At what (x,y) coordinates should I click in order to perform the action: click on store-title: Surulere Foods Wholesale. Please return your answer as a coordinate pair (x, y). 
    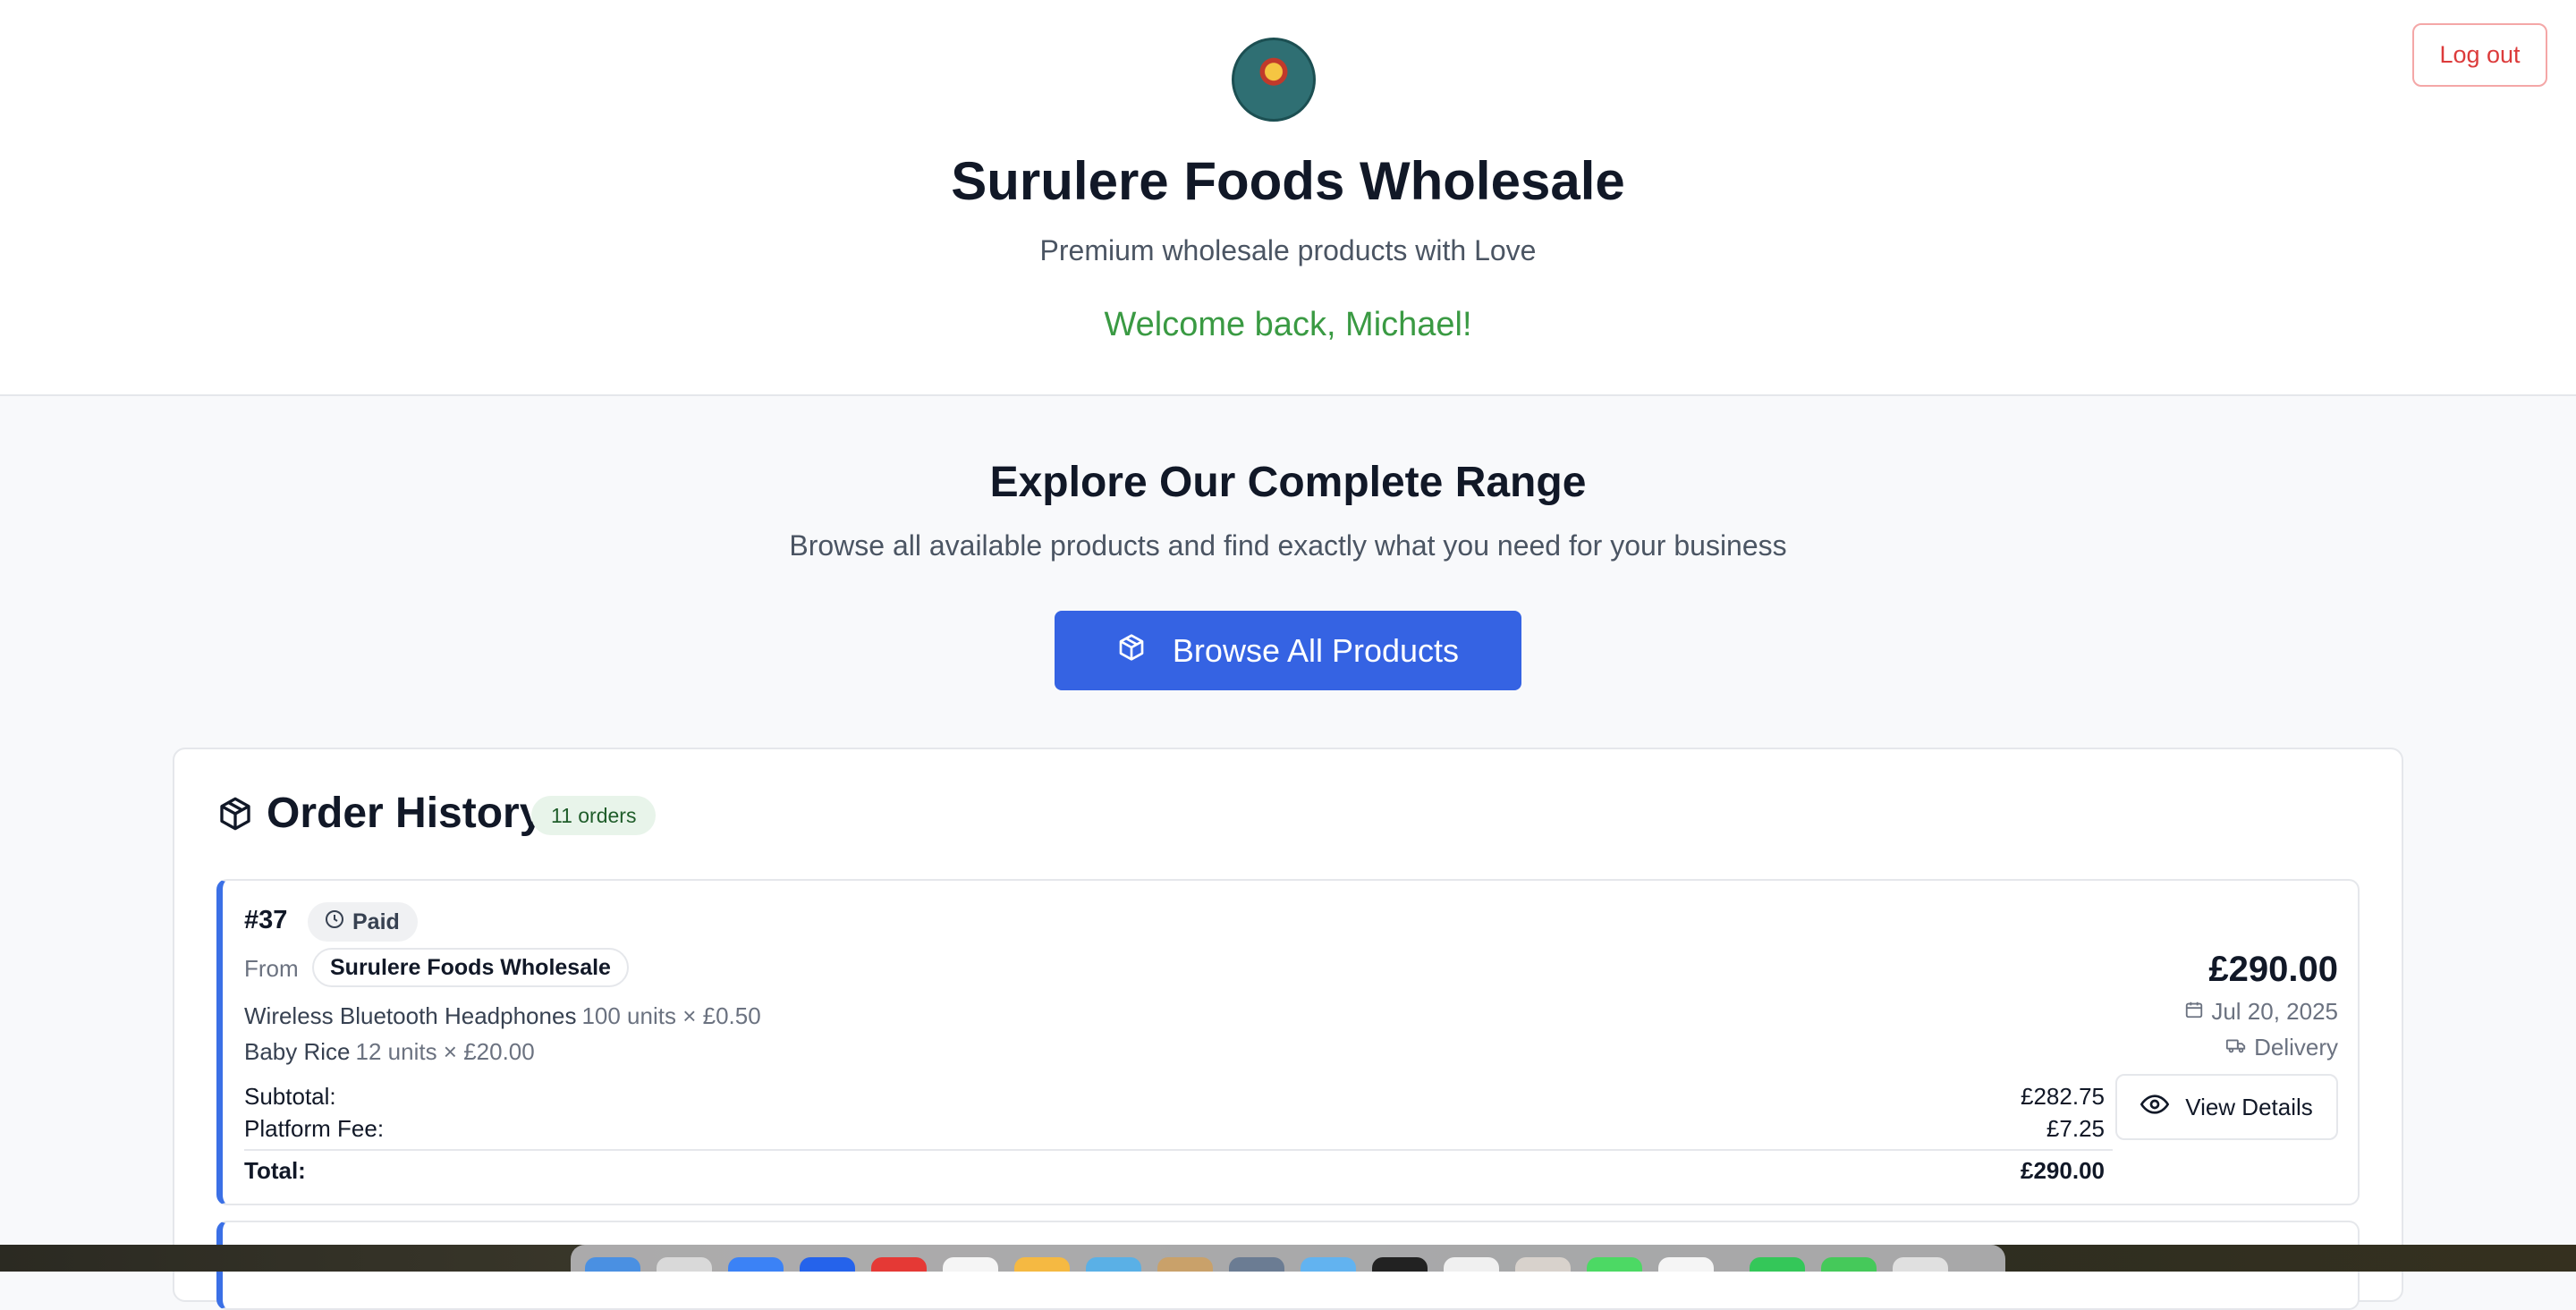
    Looking at the image, I should click on (1288, 181).